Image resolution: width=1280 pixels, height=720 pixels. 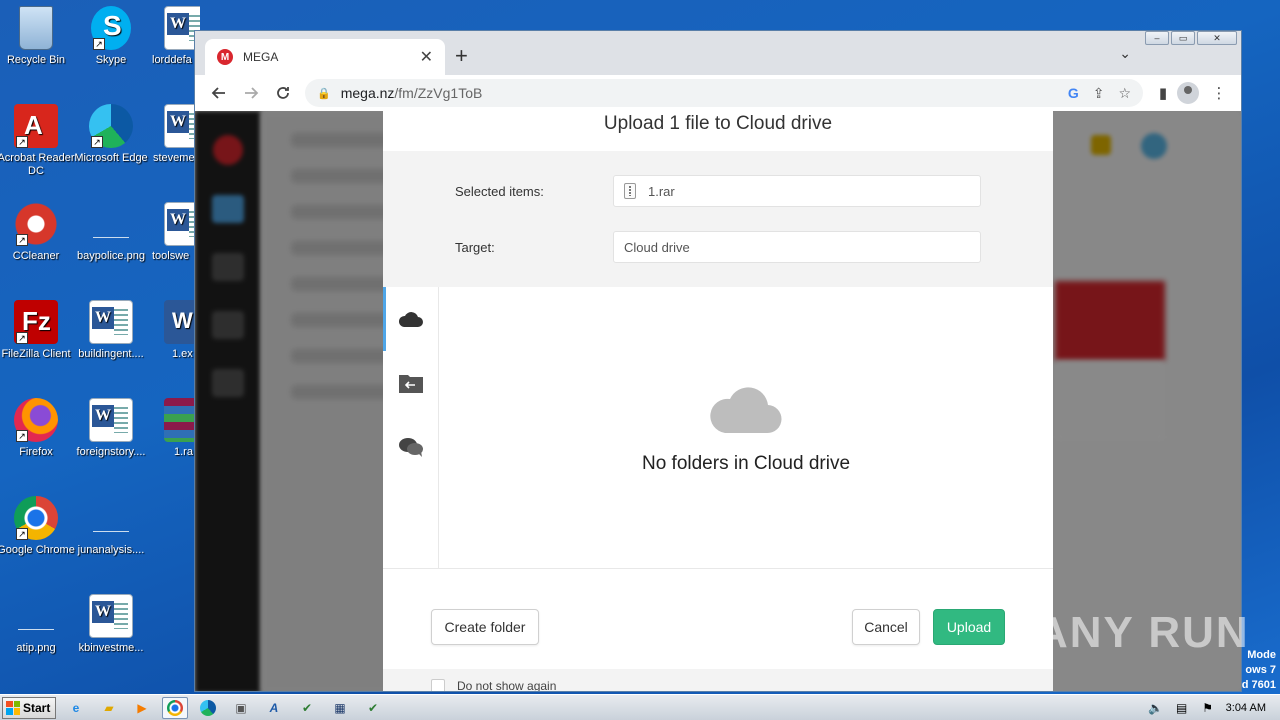 I want to click on dialog-footer: Create folder Cancel Upload, so click(x=718, y=619).